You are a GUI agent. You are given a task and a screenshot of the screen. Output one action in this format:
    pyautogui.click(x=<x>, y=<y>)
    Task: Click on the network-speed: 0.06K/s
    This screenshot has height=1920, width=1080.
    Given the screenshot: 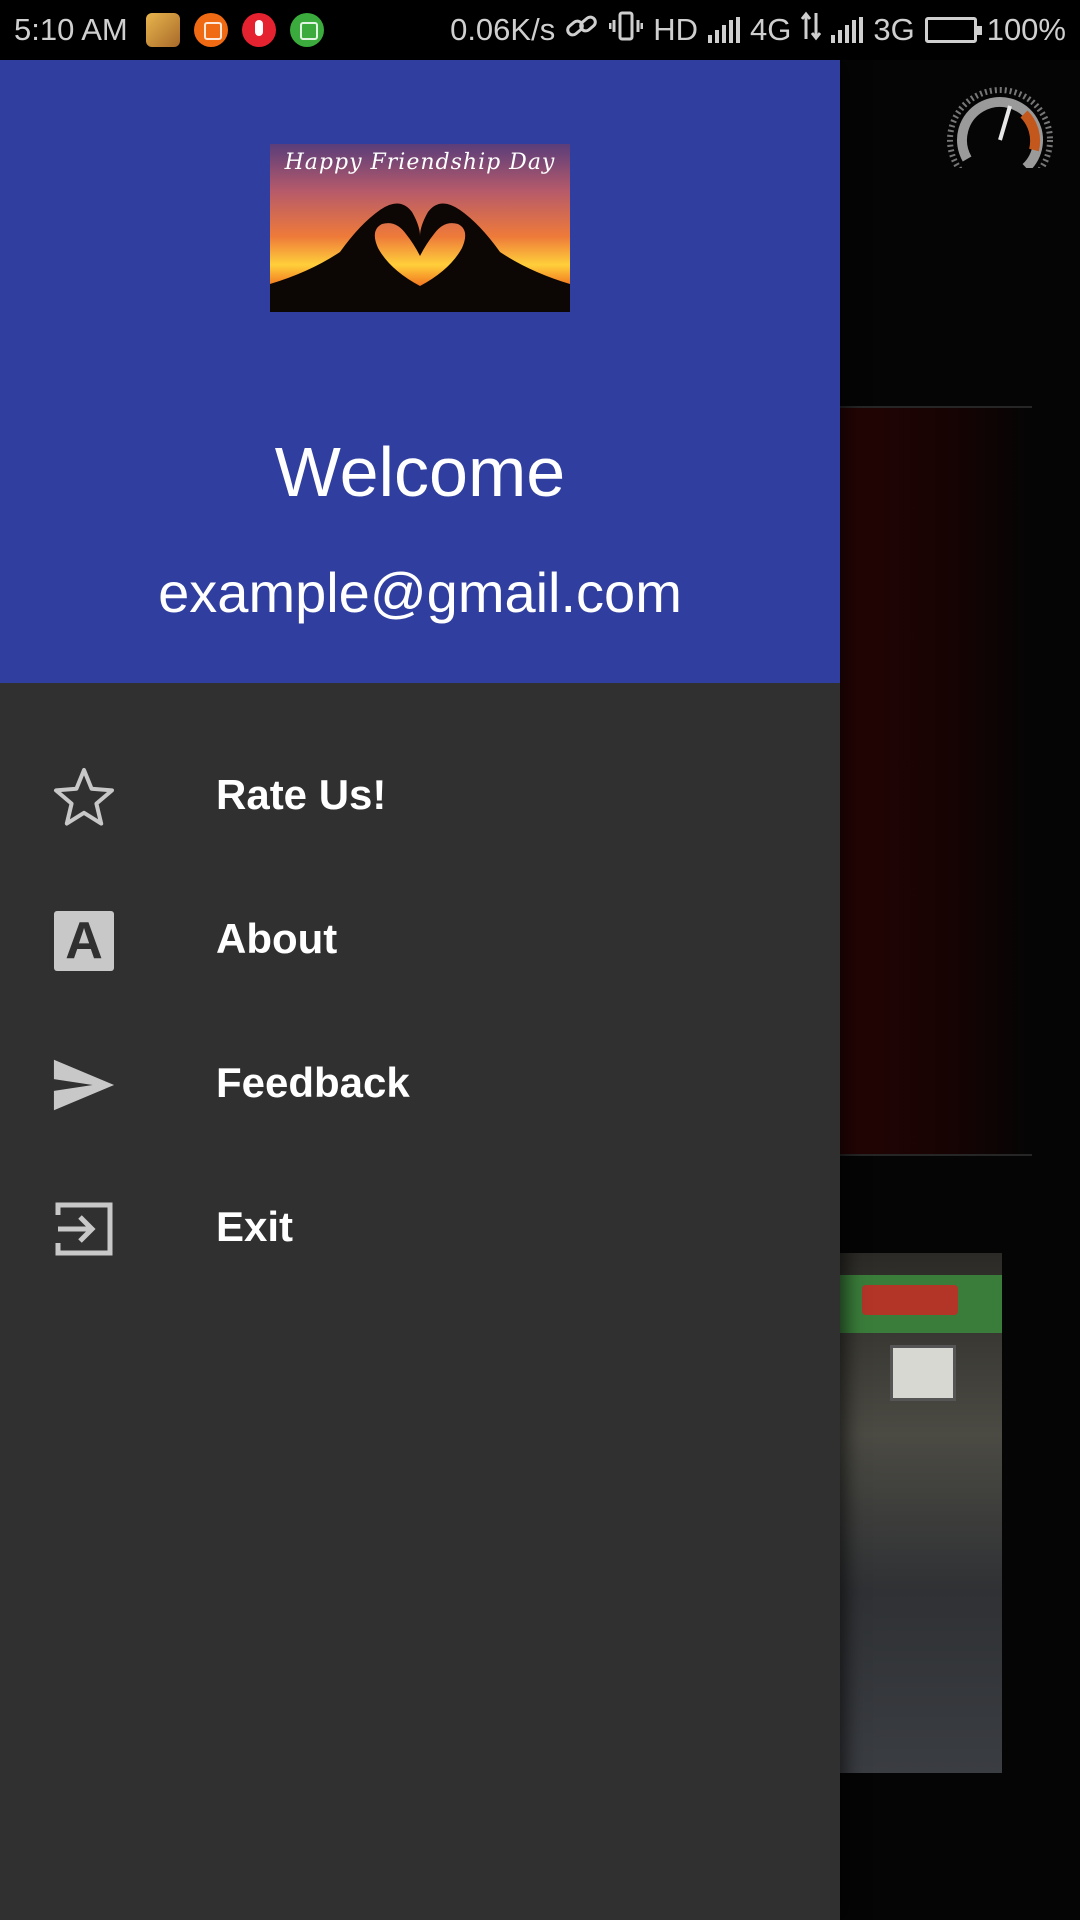 What is the action you would take?
    pyautogui.click(x=503, y=29)
    